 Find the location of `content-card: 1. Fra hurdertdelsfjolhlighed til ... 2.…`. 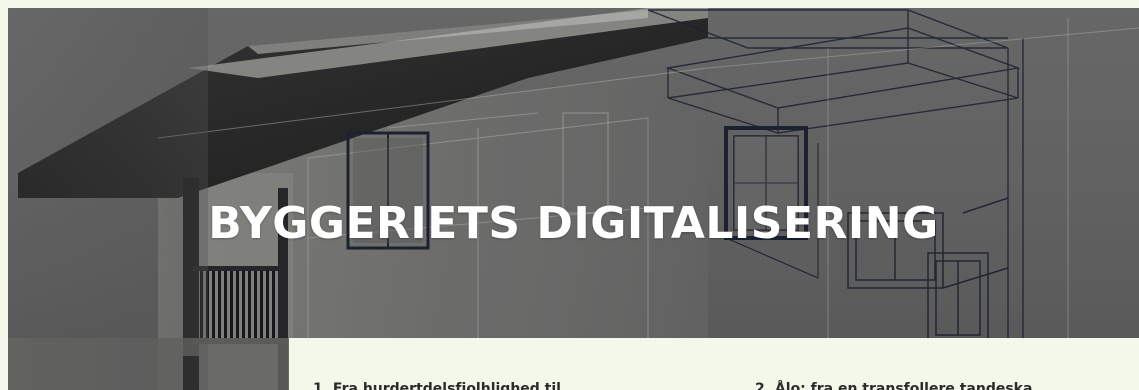

content-card: 1. Fra hurdertdelsfjolhlighed til ... 2.… is located at coordinates (714, 364).